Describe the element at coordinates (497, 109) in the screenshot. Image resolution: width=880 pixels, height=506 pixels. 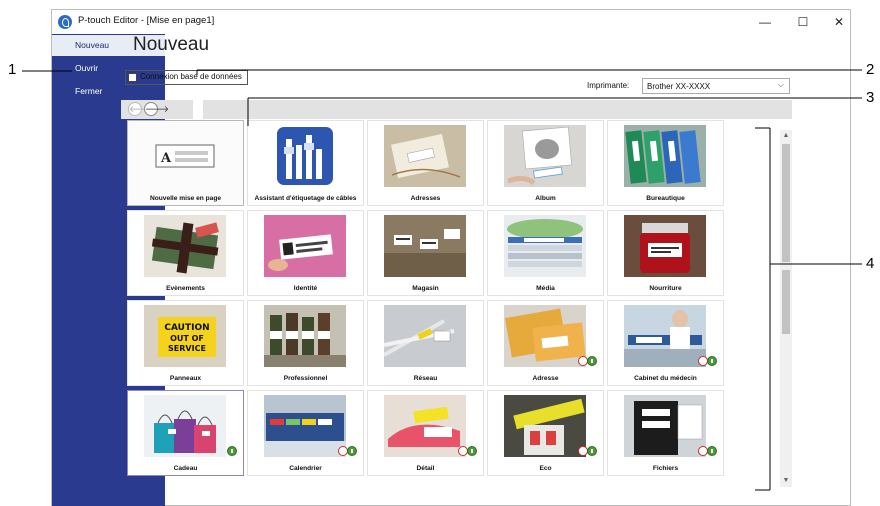
I see `category-path-bar` at that location.